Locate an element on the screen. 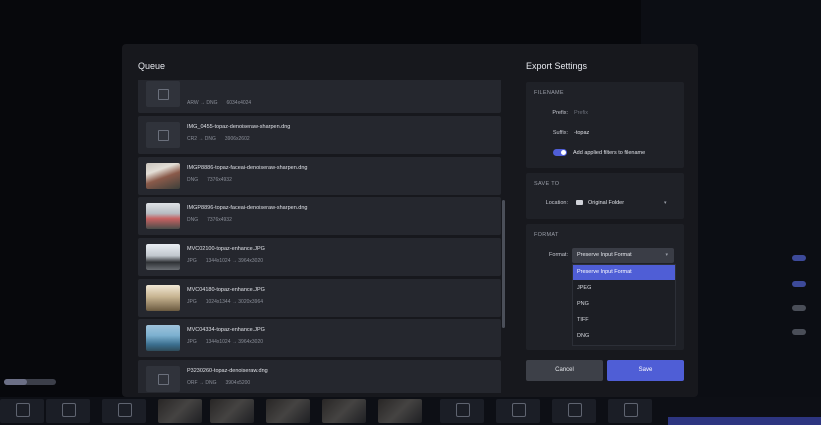  format-select: Preserve Input Format ▾ is located at coordinates (623, 255).